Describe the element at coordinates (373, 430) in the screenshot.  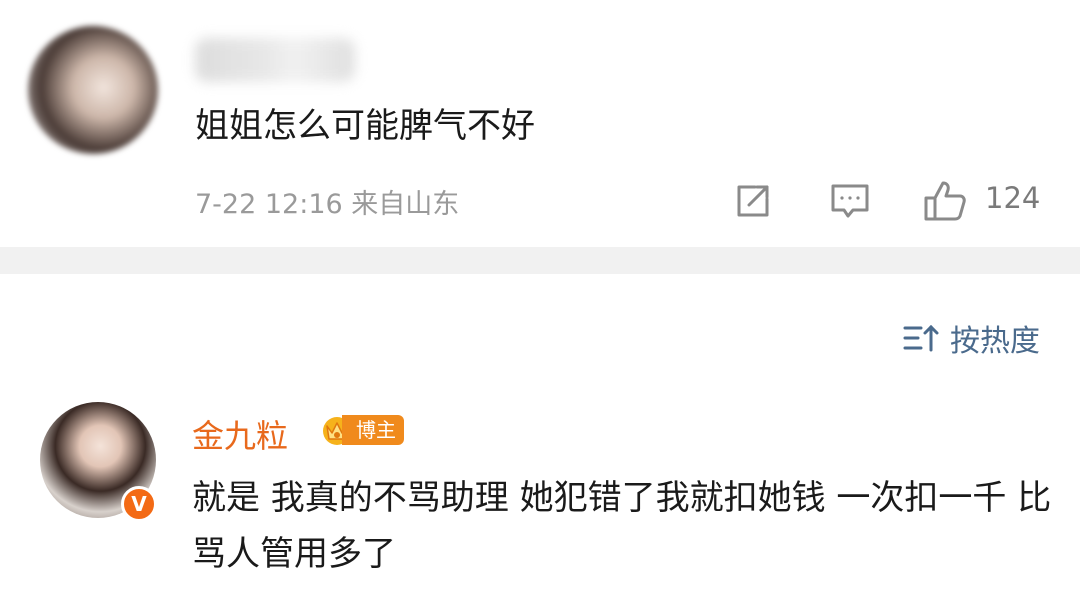
I see `host-badge-label: 博主` at that location.